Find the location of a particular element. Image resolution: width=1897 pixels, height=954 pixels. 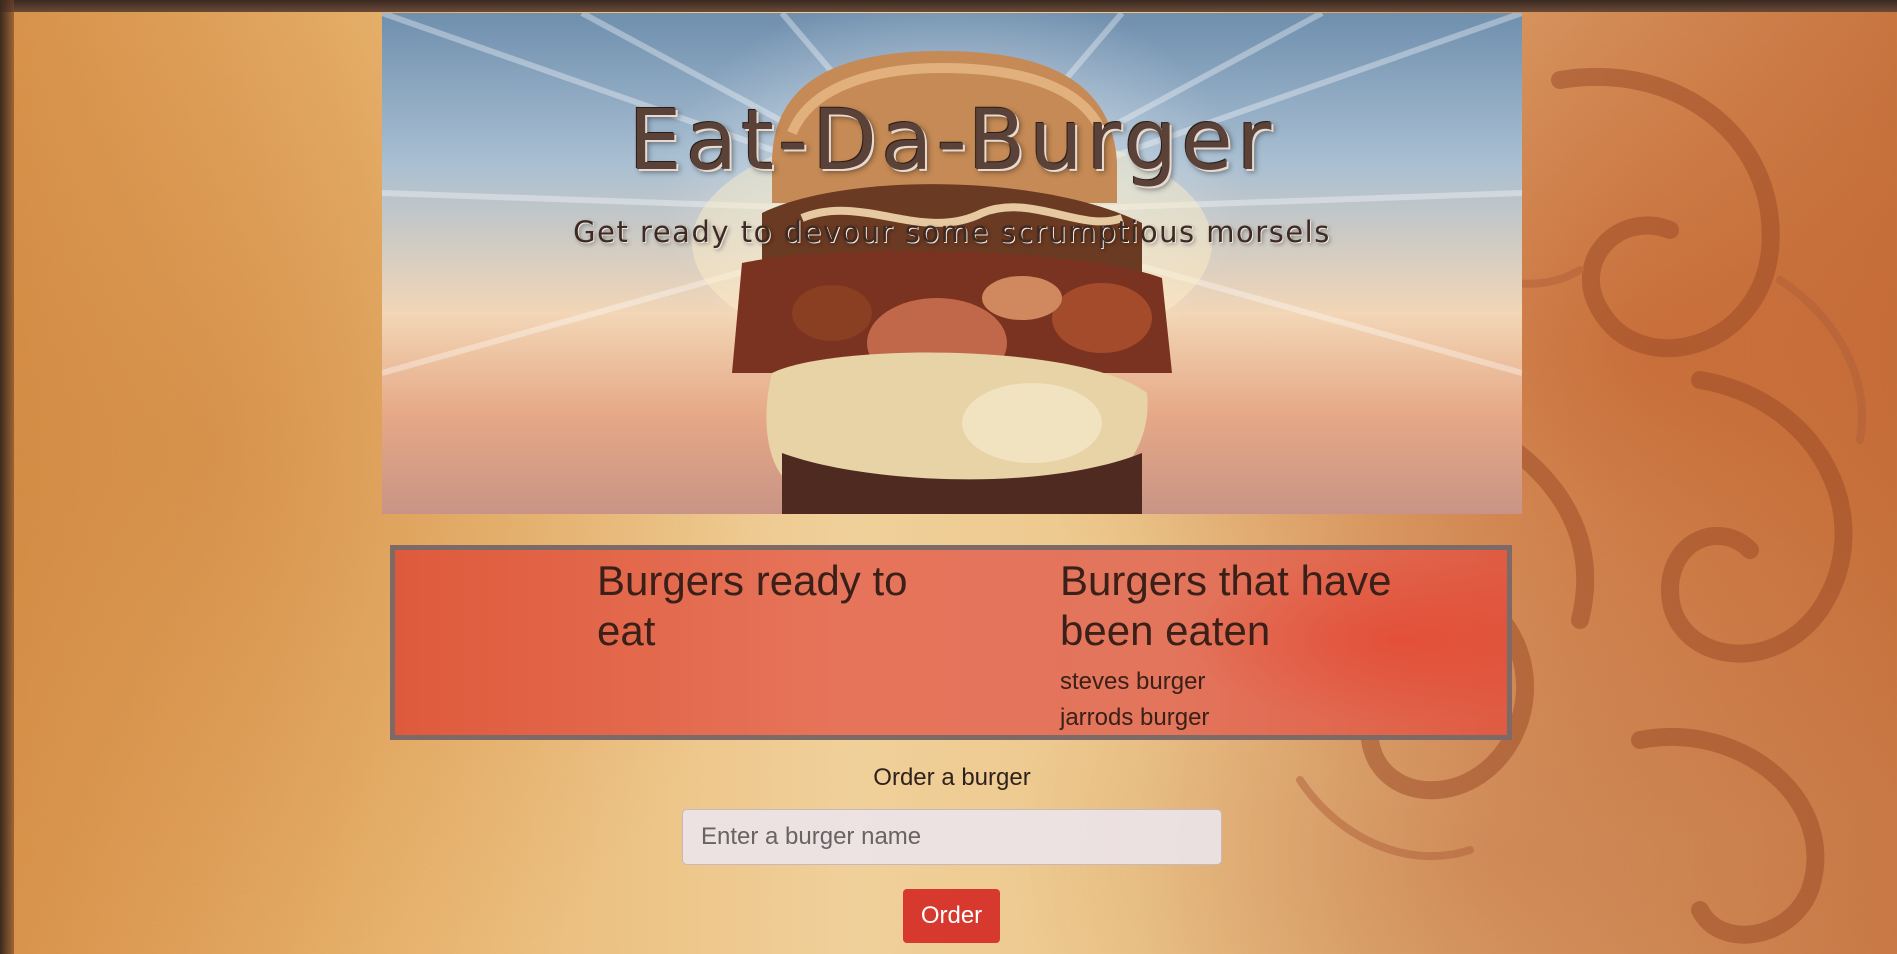

eaten-burgers-list: steves burger jarrods burger is located at coordinates (1250, 700).